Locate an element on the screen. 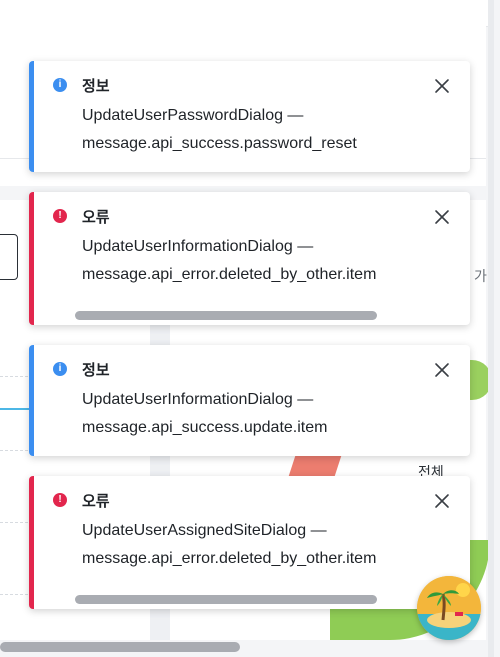 This screenshot has width=500, height=657. toast-message-line2: message.api_success.update.item is located at coordinates (205, 427).